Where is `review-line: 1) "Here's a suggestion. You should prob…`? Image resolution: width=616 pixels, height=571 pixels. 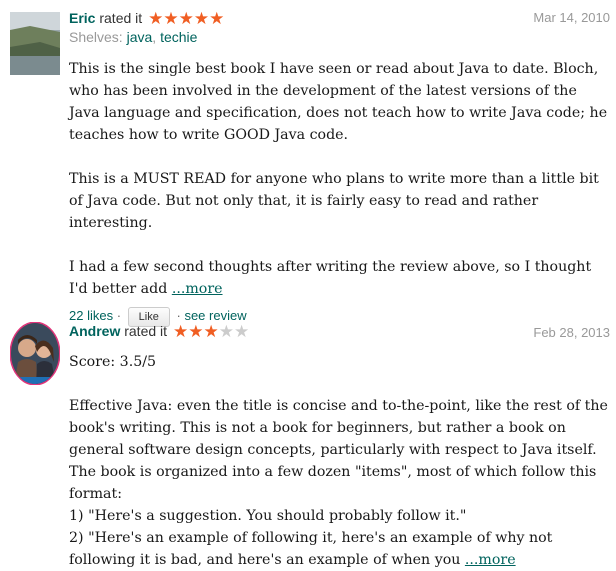
review-line: 1) "Here's a suggestion. You should prob… is located at coordinates (268, 516).